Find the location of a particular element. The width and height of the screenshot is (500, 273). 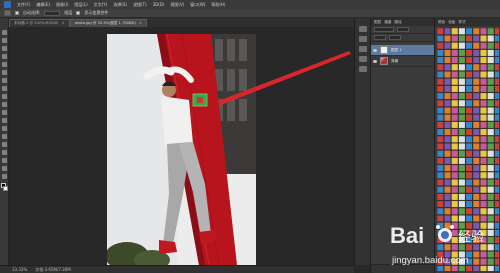

menu-filter: 滤镜(T) is located at coordinates (140, 4).